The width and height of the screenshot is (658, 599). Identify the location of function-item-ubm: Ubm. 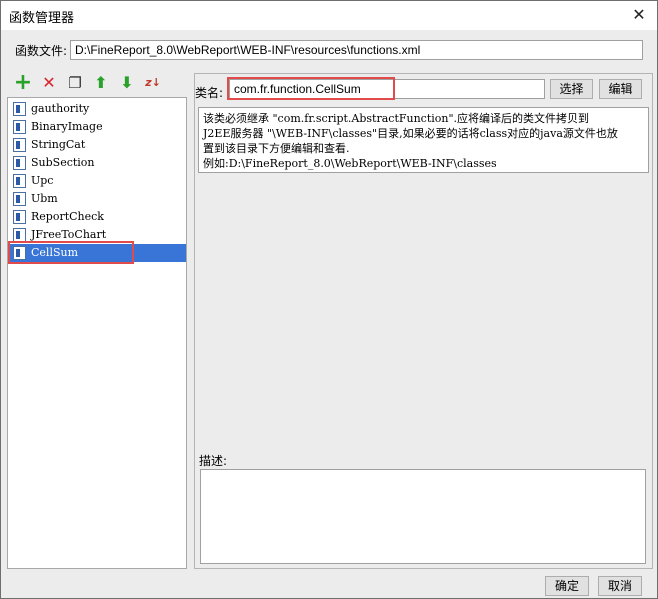
(97, 199).